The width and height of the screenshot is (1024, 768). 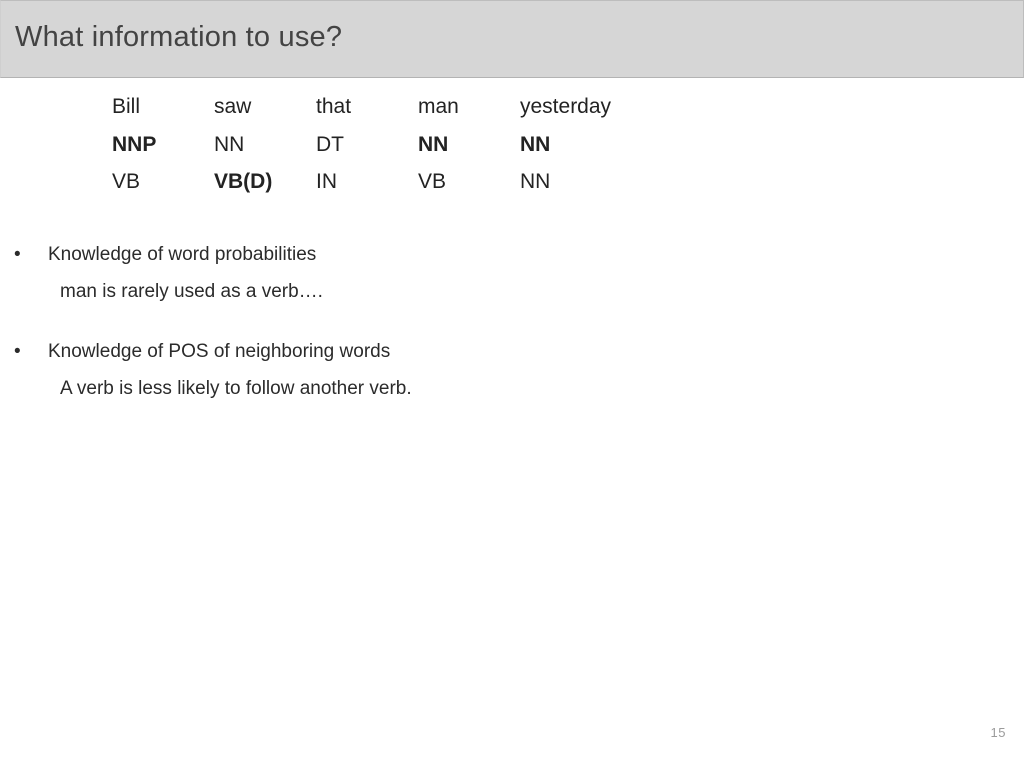 What do you see at coordinates (219, 351) in the screenshot?
I see `bullet-heading-text-2: Knowledge of POS of neighboring words` at bounding box center [219, 351].